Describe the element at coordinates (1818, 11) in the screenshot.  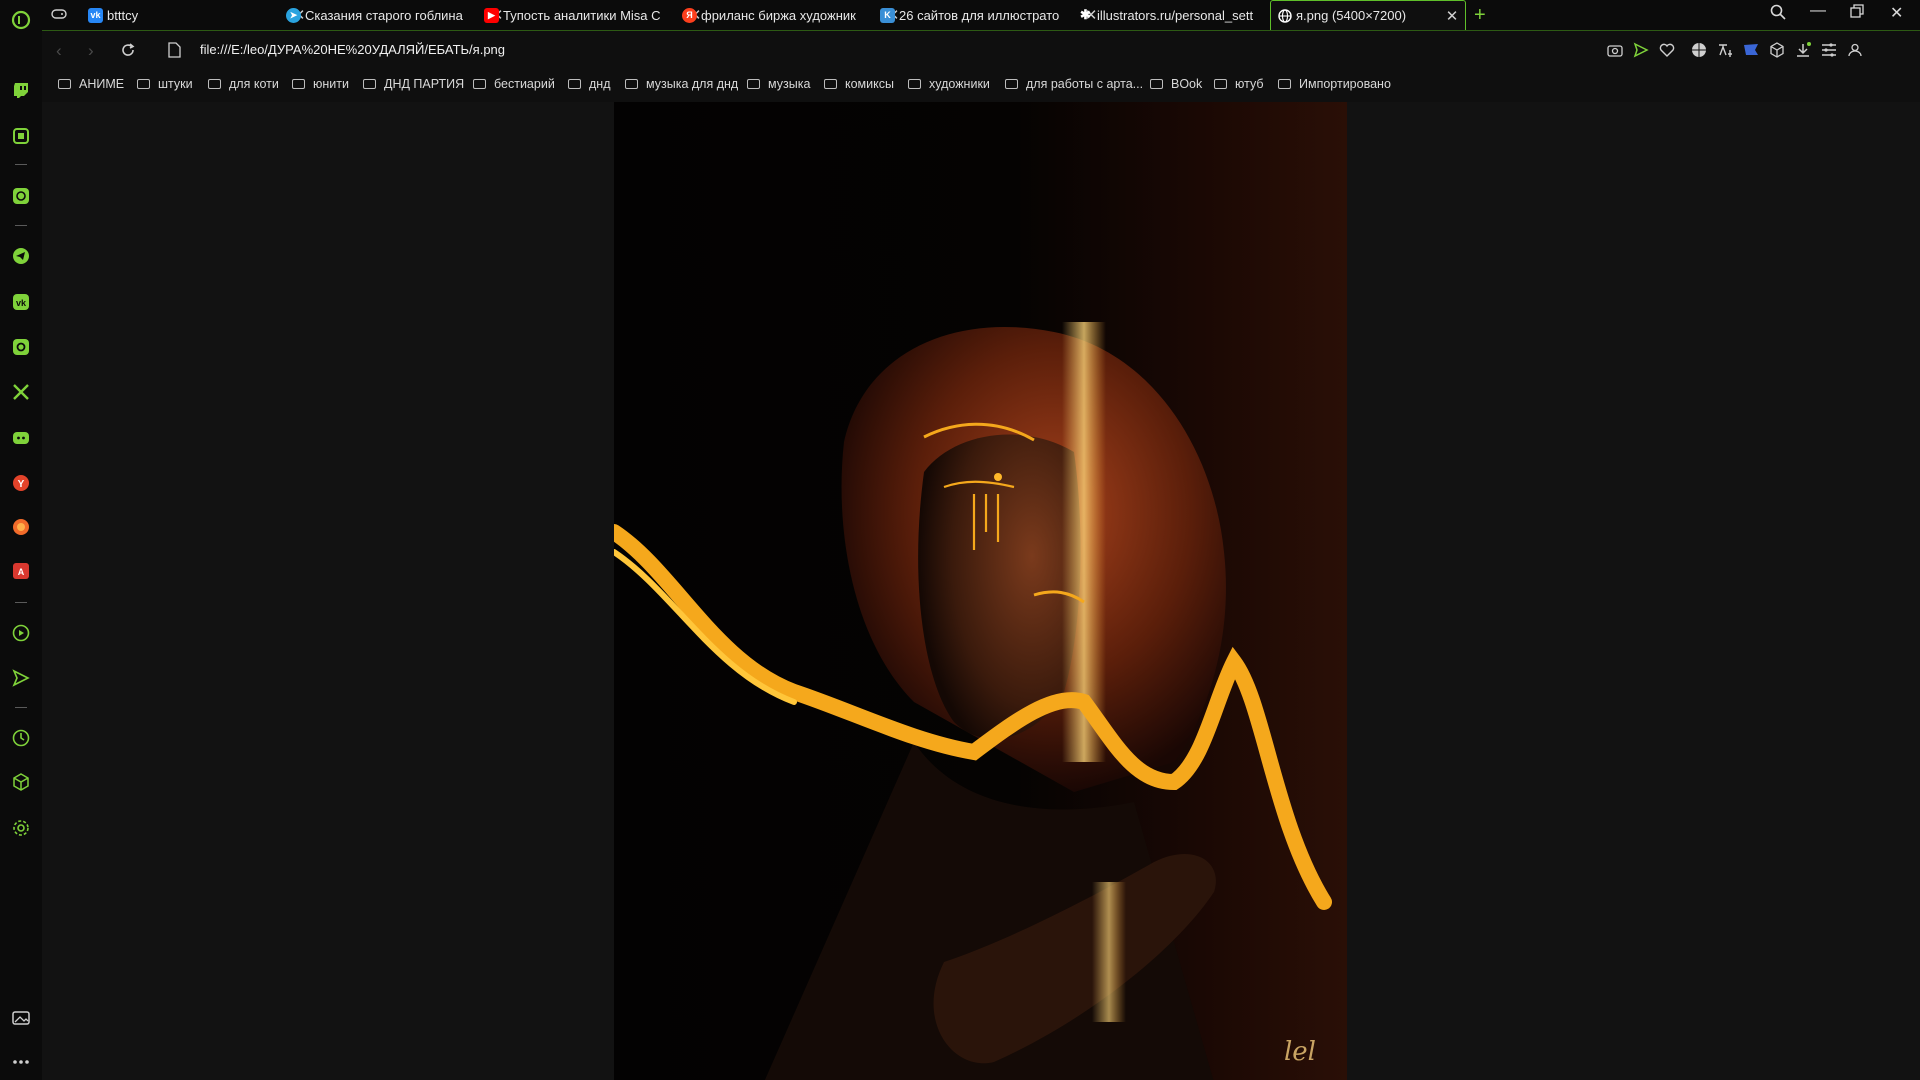
I see `minimize-button: —` at that location.